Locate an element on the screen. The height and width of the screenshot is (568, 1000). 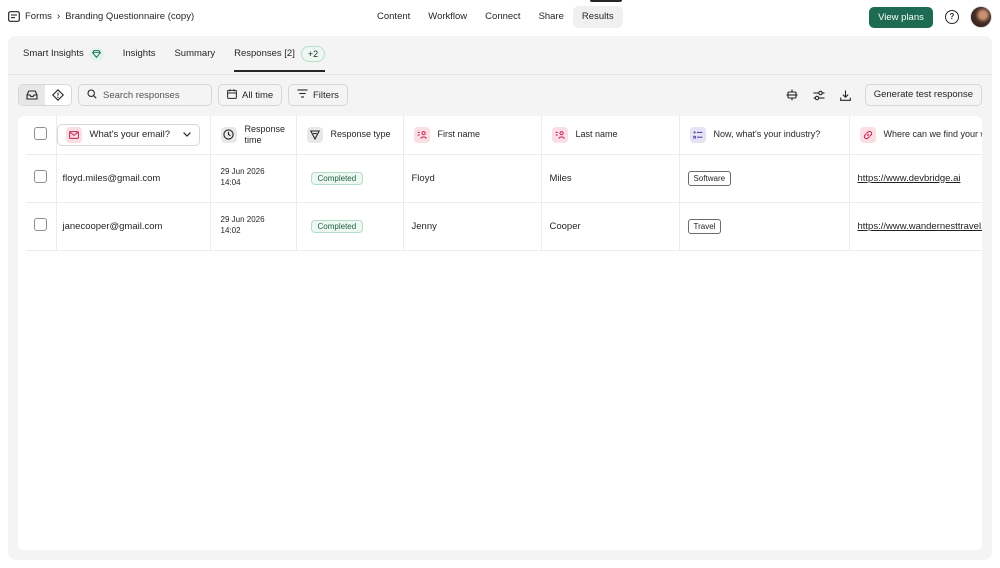
view-switch is located at coordinates (45, 95).